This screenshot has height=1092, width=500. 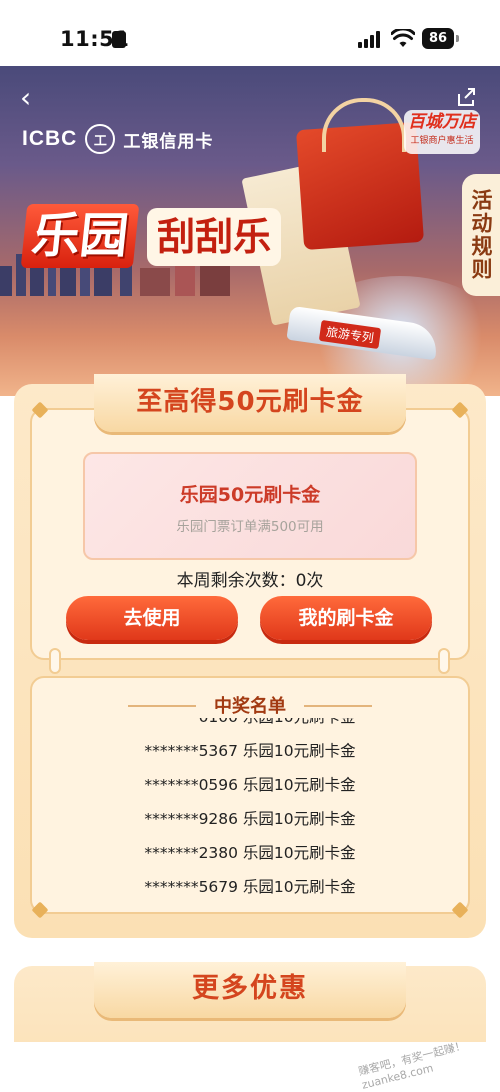 What do you see at coordinates (250, 751) in the screenshot?
I see `winner-item: *******5367 乐园10元刷卡金` at bounding box center [250, 751].